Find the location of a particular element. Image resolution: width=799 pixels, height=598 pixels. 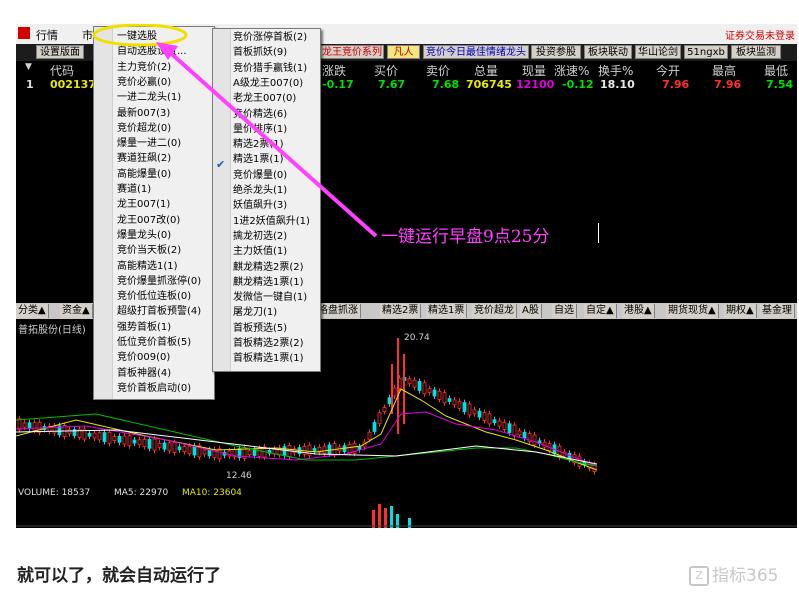

annotation-overlay is located at coordinates (235, 131).